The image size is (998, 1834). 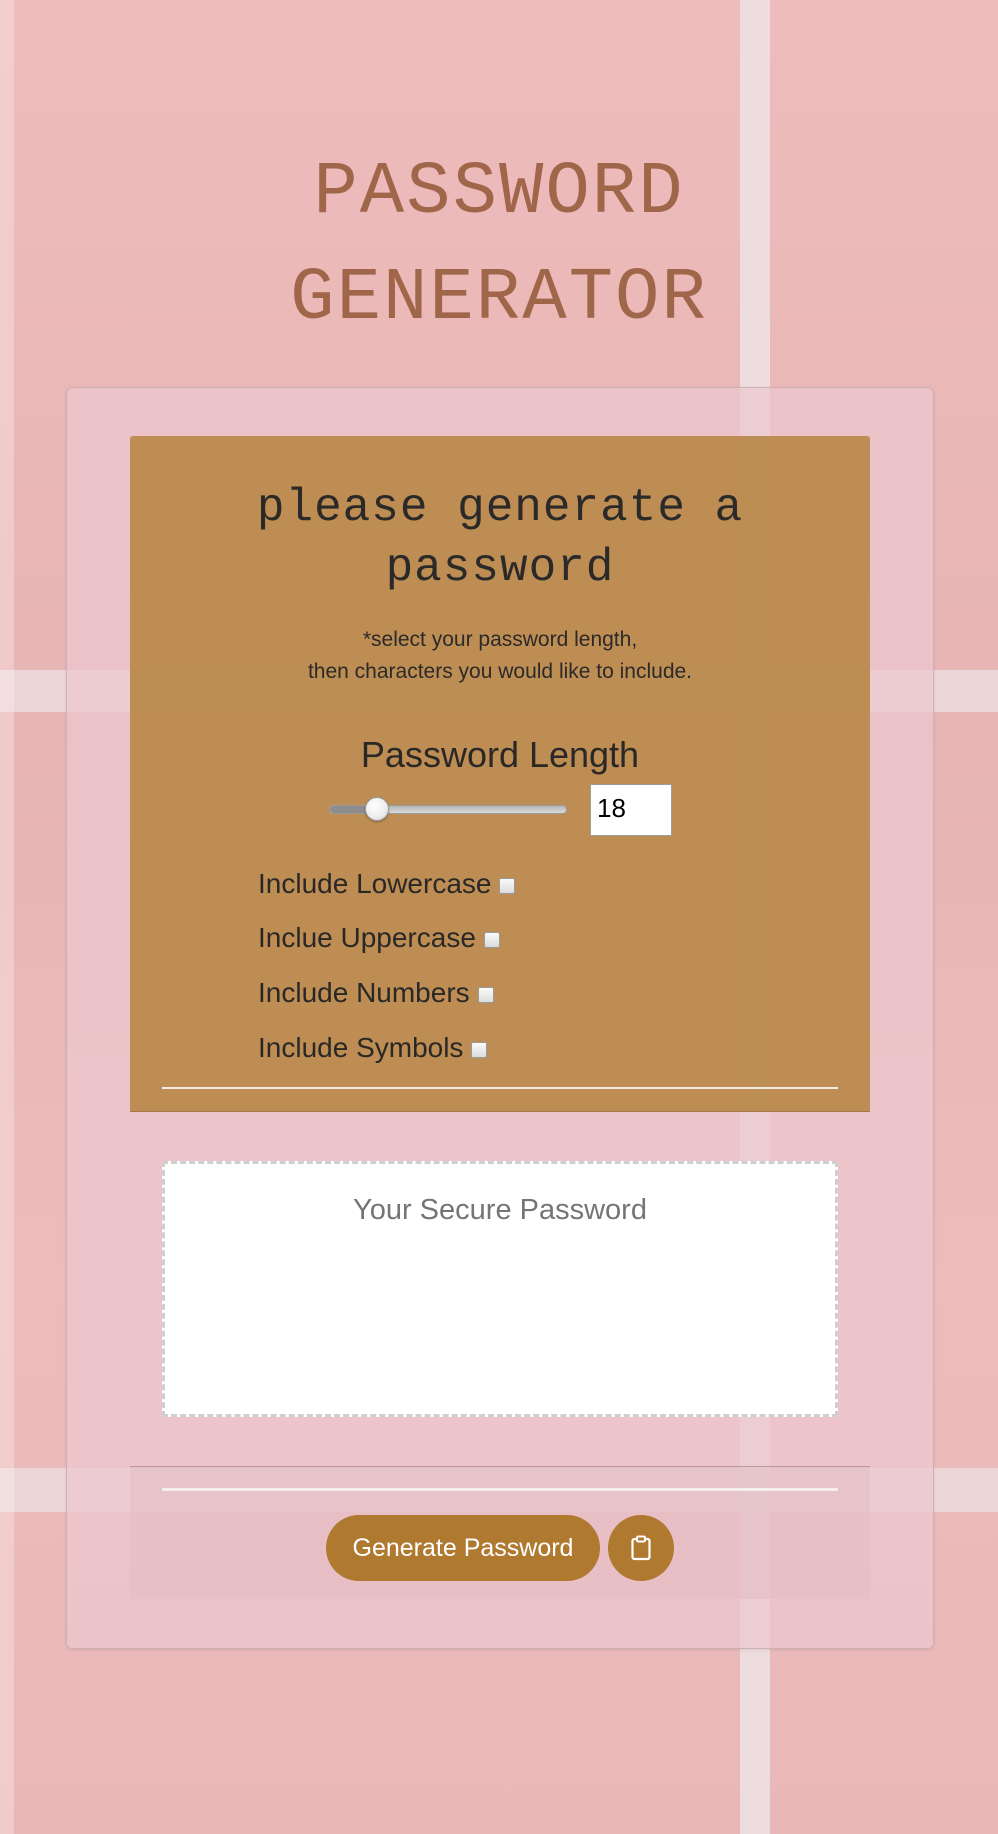 What do you see at coordinates (364, 992) in the screenshot?
I see `option-label: Include Numbers` at bounding box center [364, 992].